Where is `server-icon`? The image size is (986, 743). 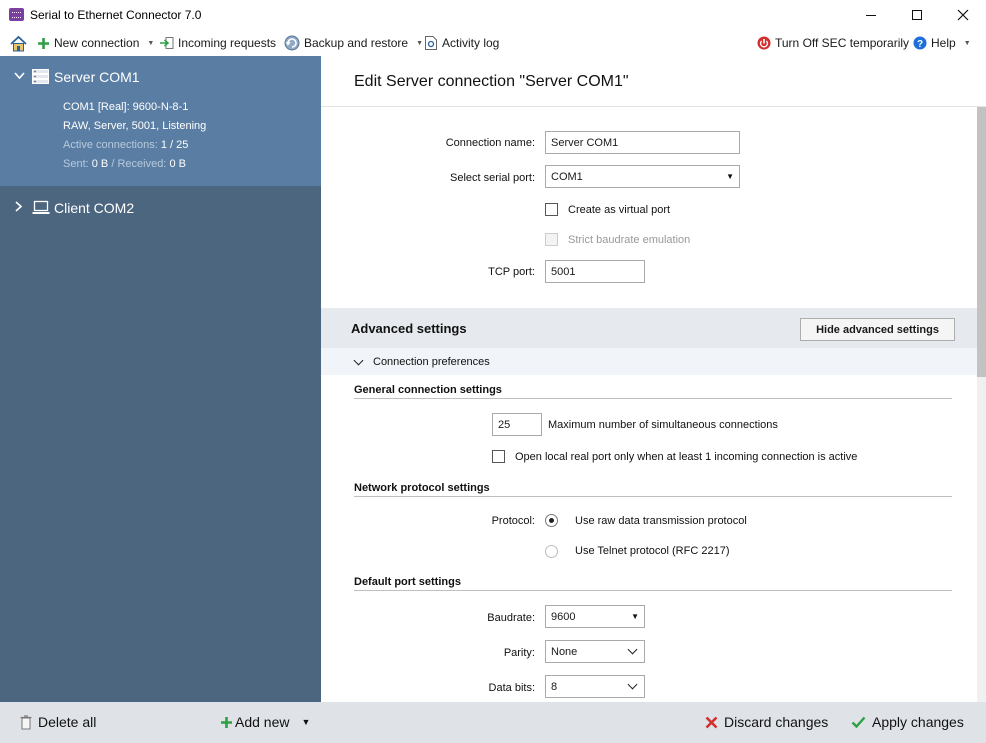 server-icon is located at coordinates (40, 76).